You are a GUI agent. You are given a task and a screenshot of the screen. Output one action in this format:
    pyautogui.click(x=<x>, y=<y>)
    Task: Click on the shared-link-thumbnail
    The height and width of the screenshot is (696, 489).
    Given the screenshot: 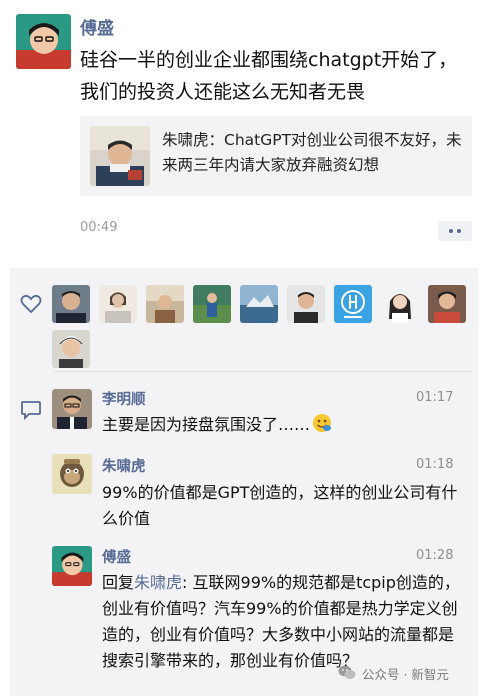 What is the action you would take?
    pyautogui.click(x=120, y=156)
    